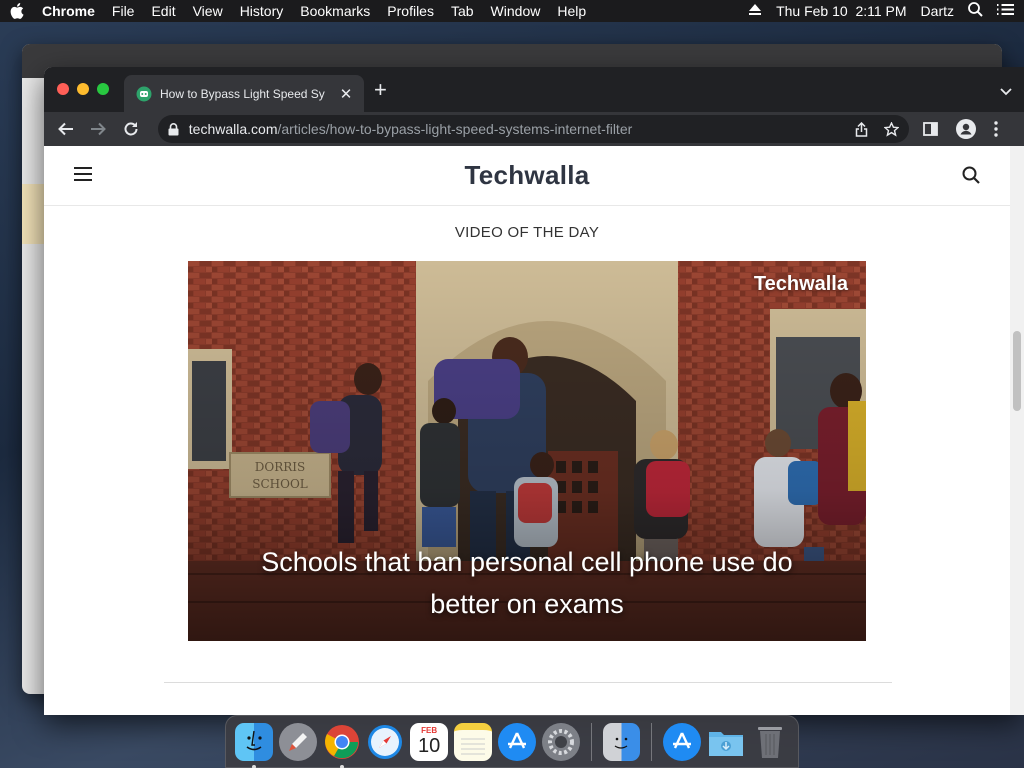  Describe the element at coordinates (83, 89) in the screenshot. I see `minimize-window-button` at that location.